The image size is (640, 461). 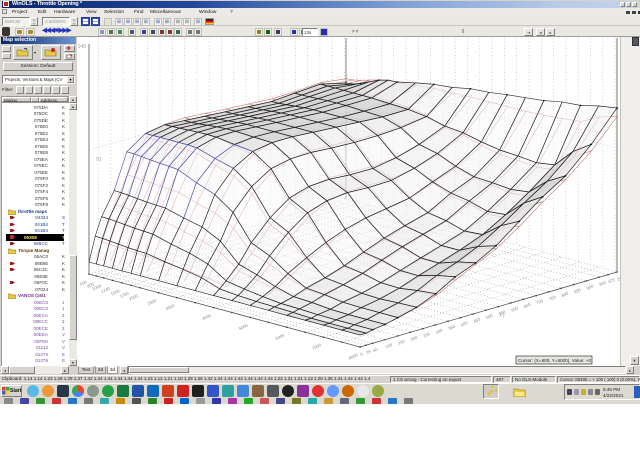 I want to click on svg-text: 975, so click(x=611, y=281).